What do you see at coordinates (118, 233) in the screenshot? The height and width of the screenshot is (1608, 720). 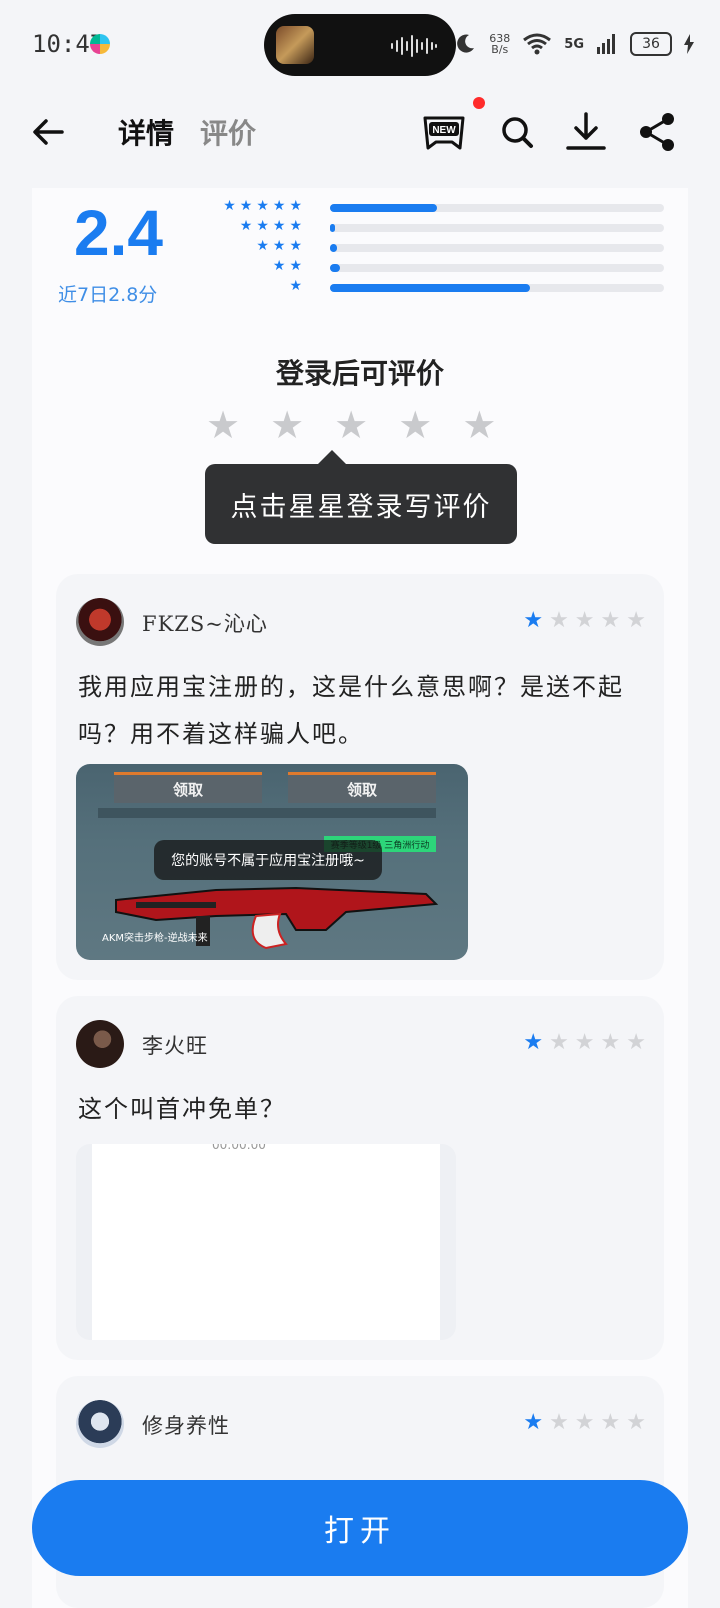 I see `rating-score: 2.4` at bounding box center [118, 233].